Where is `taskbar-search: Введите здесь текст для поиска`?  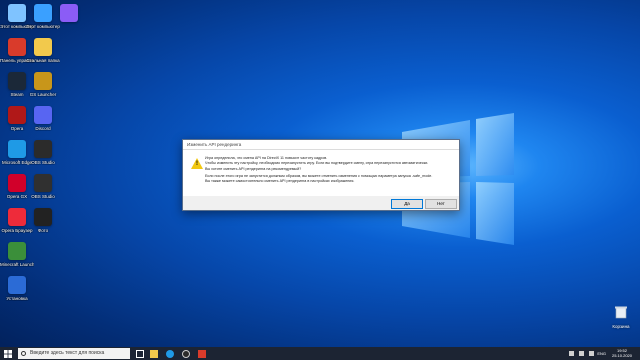
taskbar-search: Введите здесь текст для поиска is located at coordinates (74, 353).